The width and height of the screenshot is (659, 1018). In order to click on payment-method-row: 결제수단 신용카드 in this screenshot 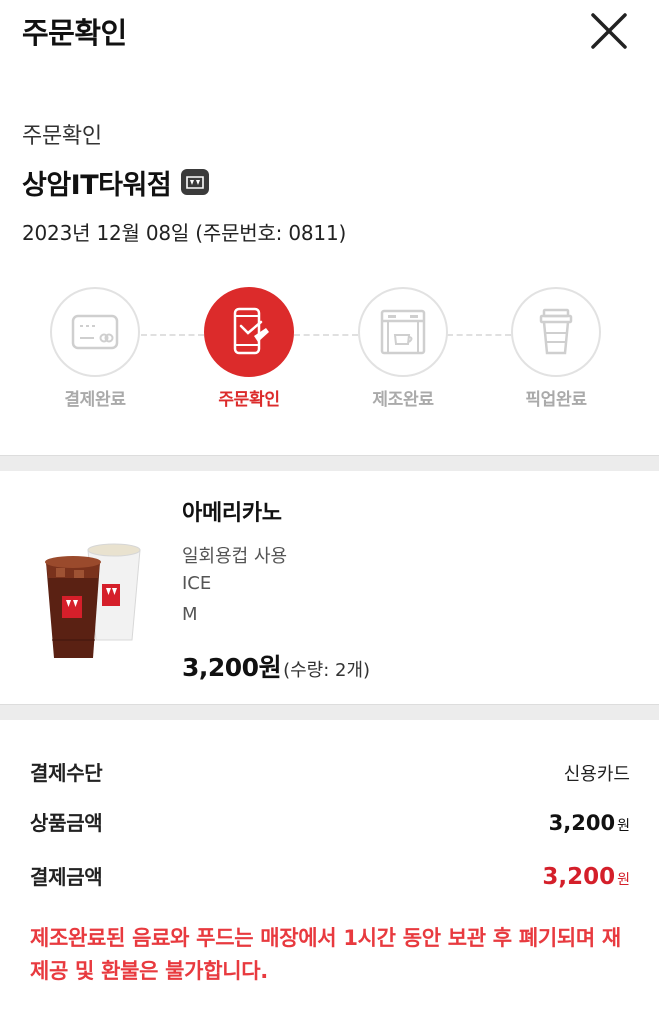, I will do `click(330, 772)`.